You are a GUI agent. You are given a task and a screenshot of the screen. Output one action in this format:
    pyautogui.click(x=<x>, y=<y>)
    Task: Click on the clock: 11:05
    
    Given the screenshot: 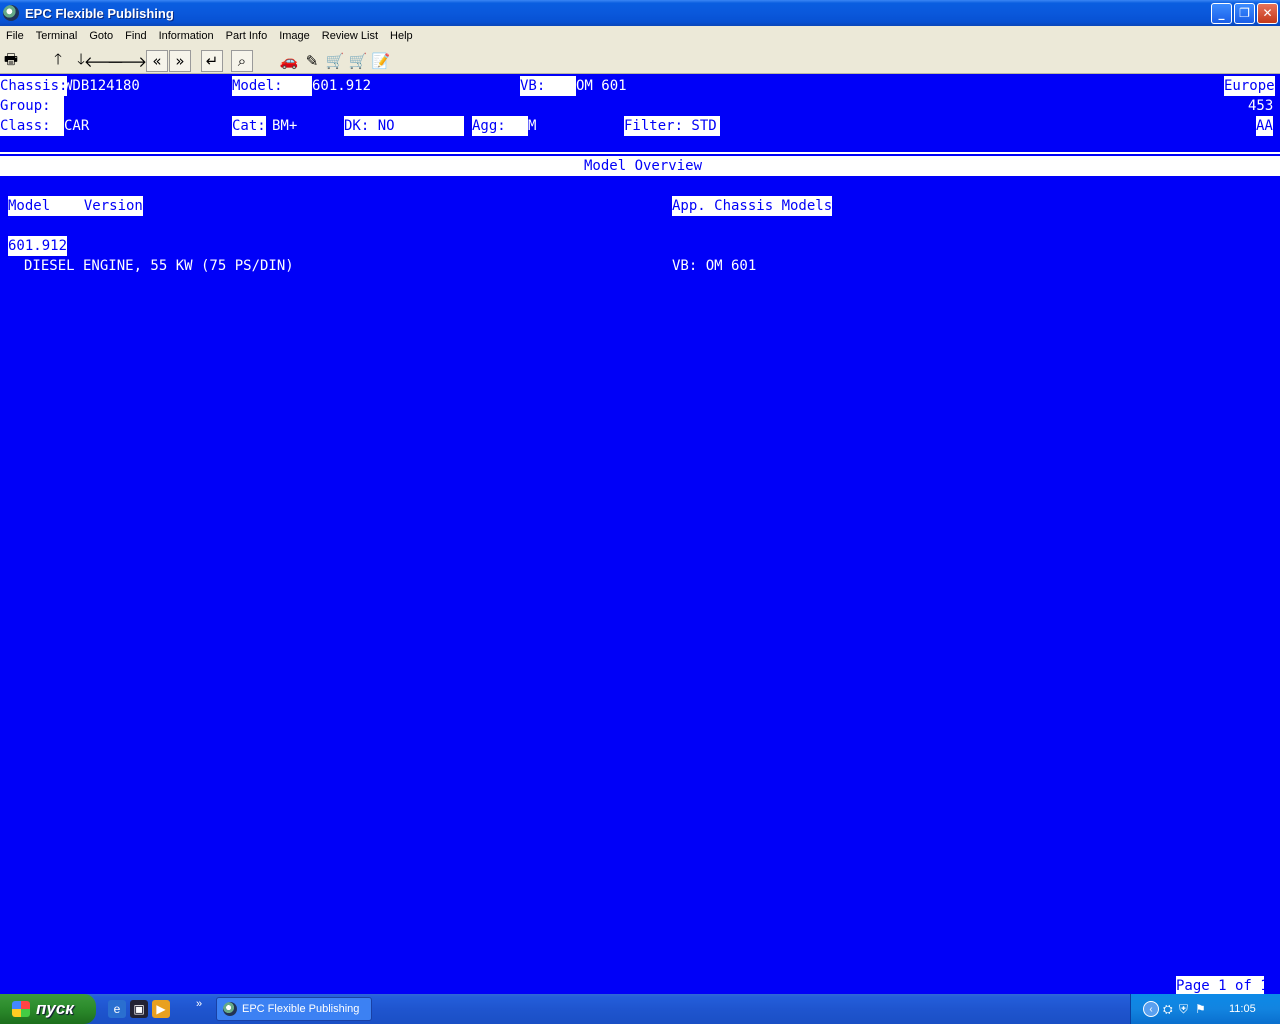 What is the action you would take?
    pyautogui.click(x=1242, y=1009)
    